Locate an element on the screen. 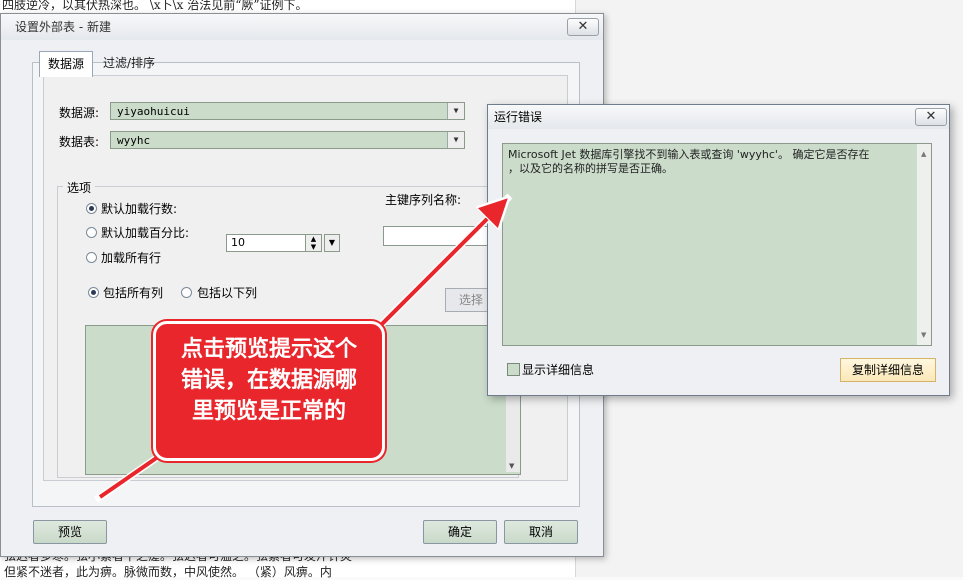  annotation-callout: 点击预览提示这个 错误，在数据源哪 里预览是正常的 is located at coordinates (269, 391).